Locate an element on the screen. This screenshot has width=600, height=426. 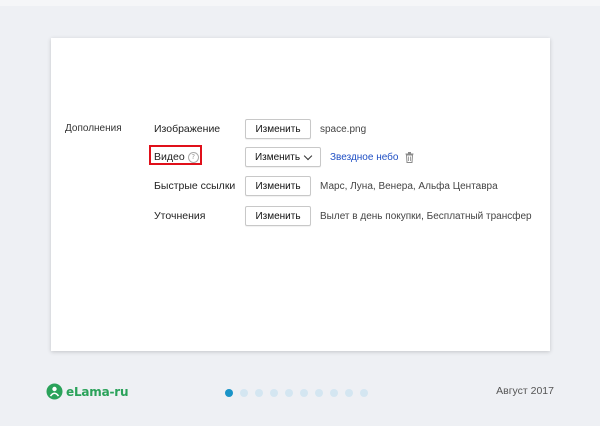
elama-logo-icon is located at coordinates (54, 391).